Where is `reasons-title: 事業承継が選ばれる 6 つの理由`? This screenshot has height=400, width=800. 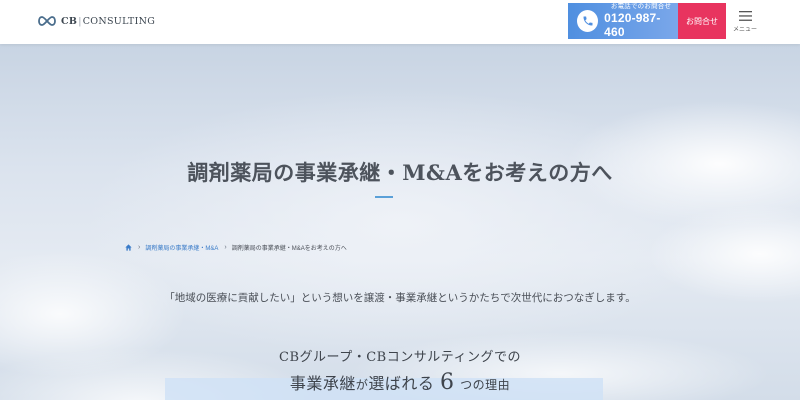
reasons-title: 事業承継が選ばれる 6 つの理由 is located at coordinates (400, 382).